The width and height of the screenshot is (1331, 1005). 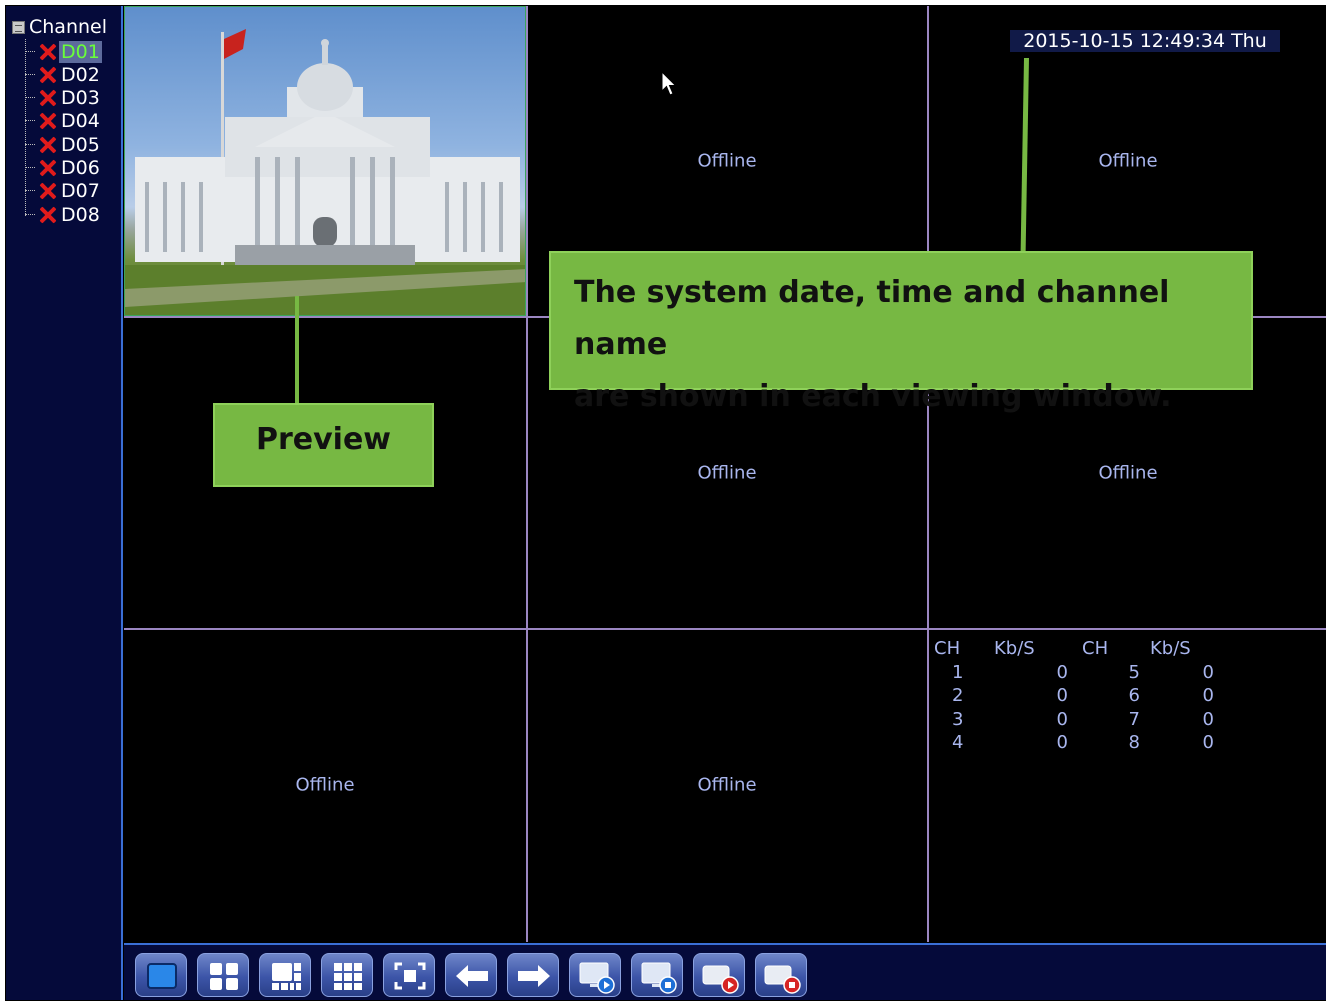 What do you see at coordinates (720, 979) in the screenshot?
I see `start-record-icon` at bounding box center [720, 979].